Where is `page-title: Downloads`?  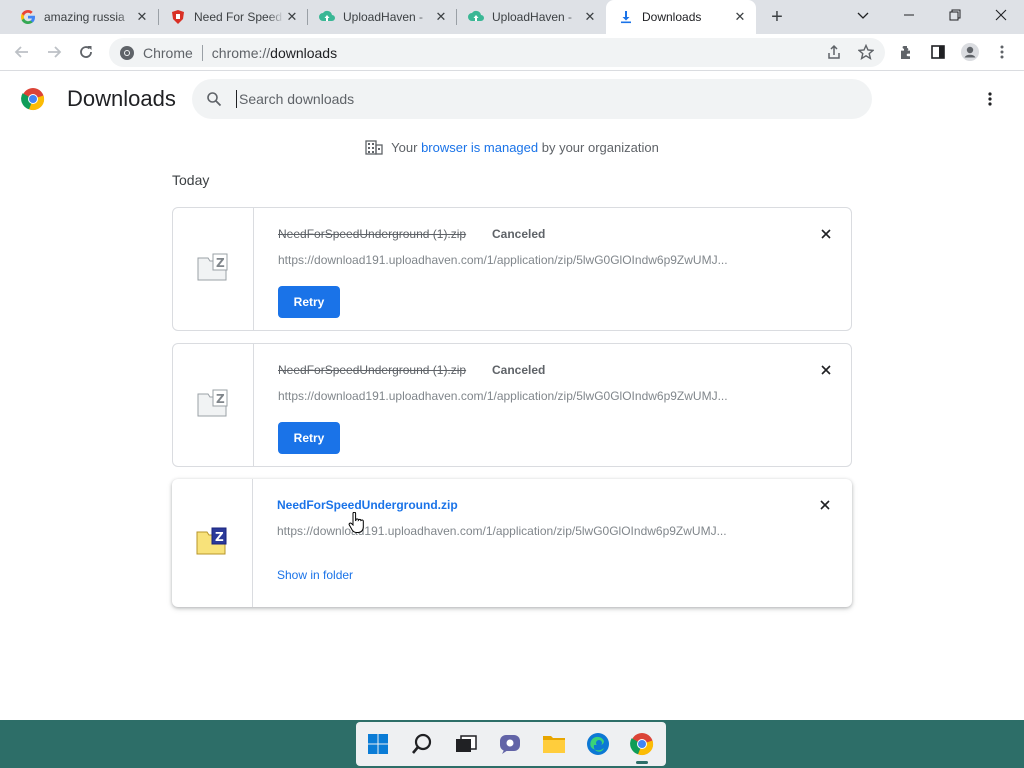
page-title: Downloads is located at coordinates (121, 98).